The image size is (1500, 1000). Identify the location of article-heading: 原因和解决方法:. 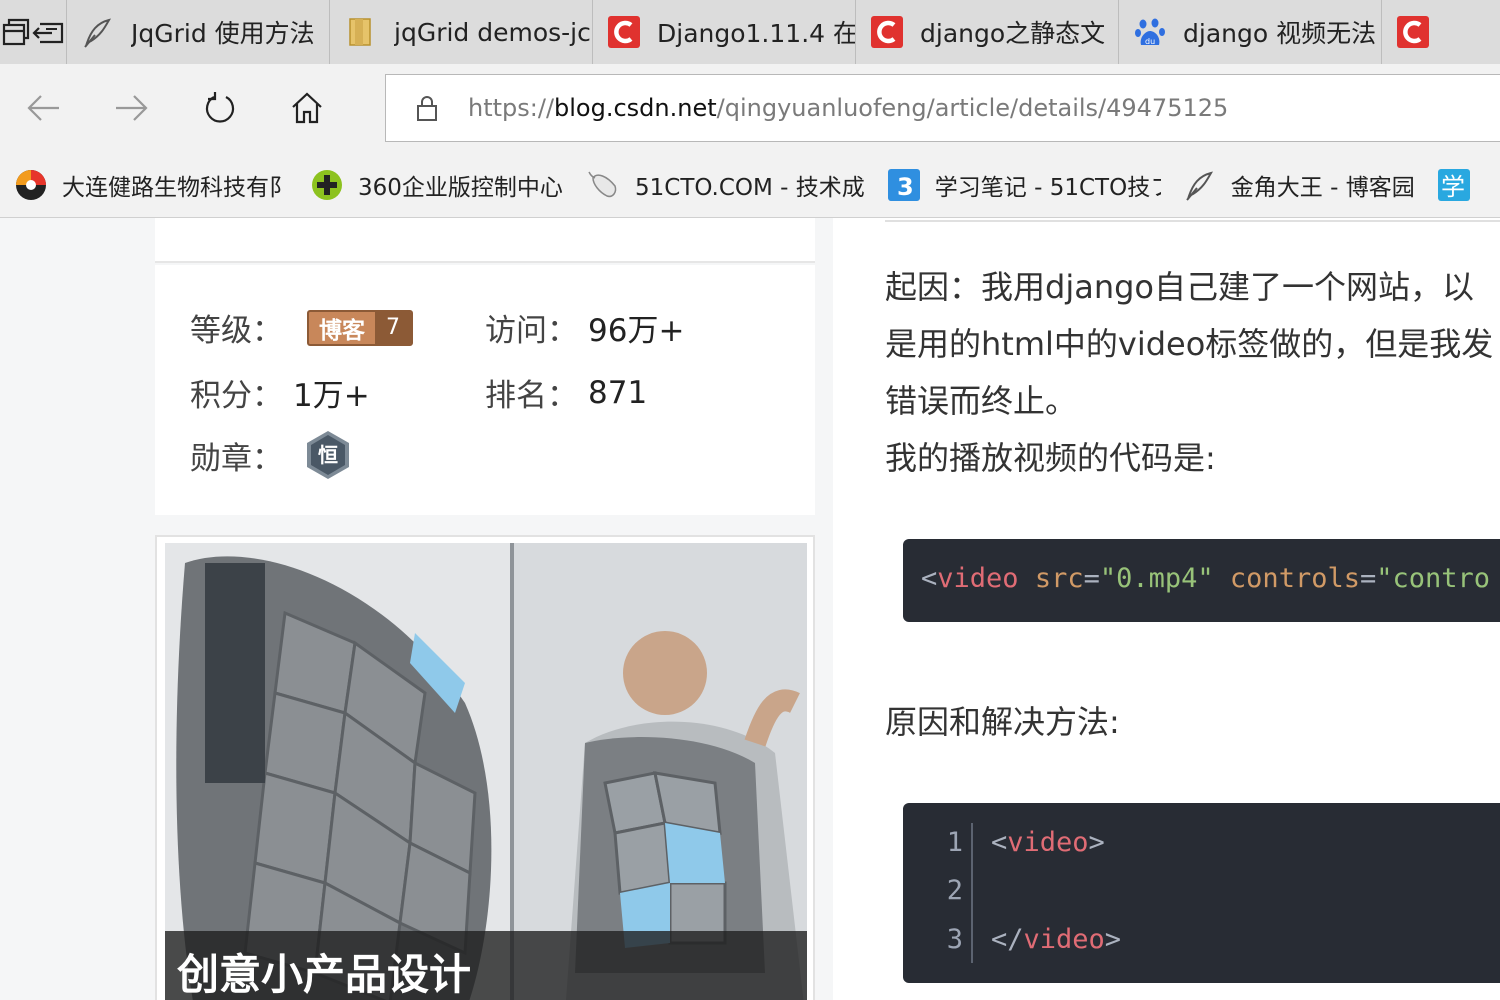
(1002, 722).